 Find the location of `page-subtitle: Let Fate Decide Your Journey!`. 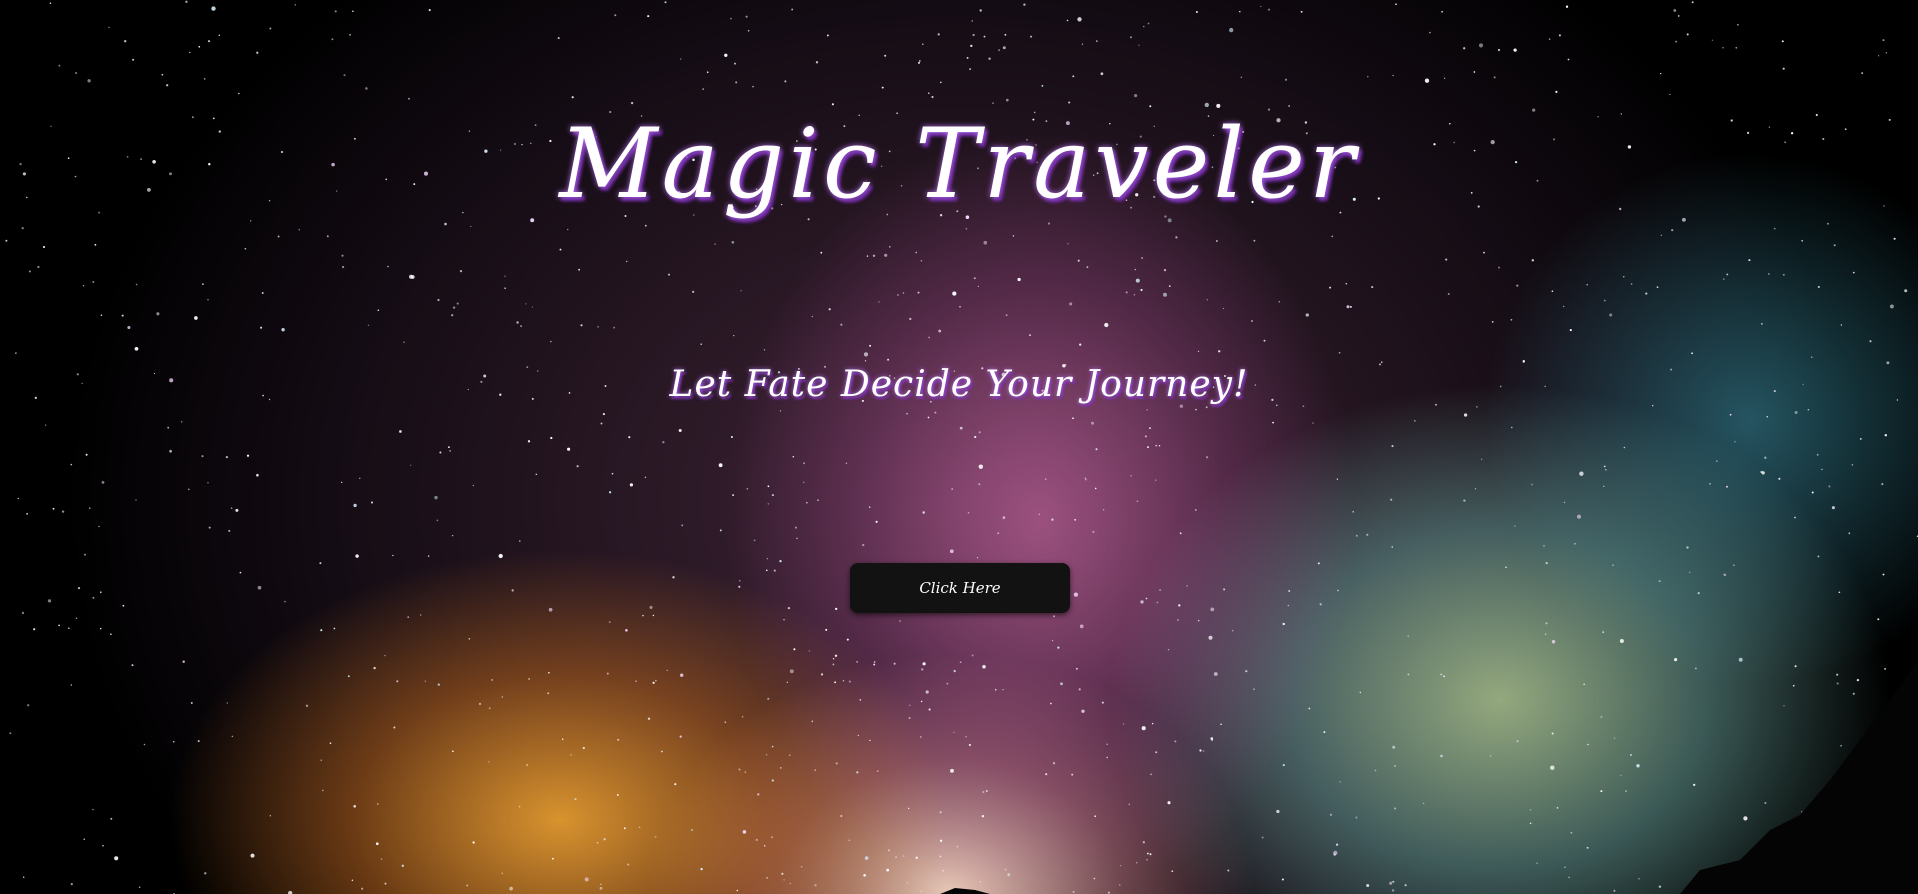

page-subtitle: Let Fate Decide Your Journey! is located at coordinates (959, 384).